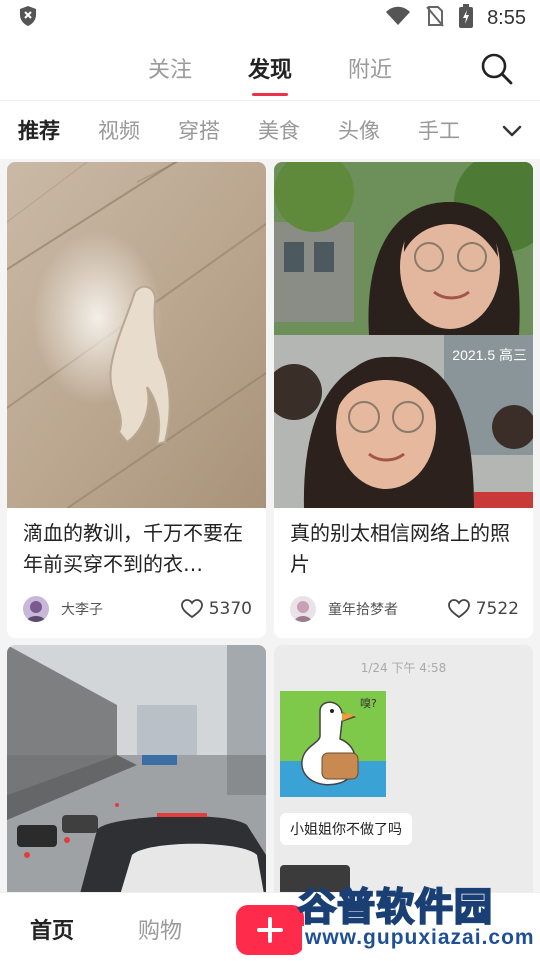 The image size is (540, 961). What do you see at coordinates (28, 18) in the screenshot?
I see `shield-icon` at bounding box center [28, 18].